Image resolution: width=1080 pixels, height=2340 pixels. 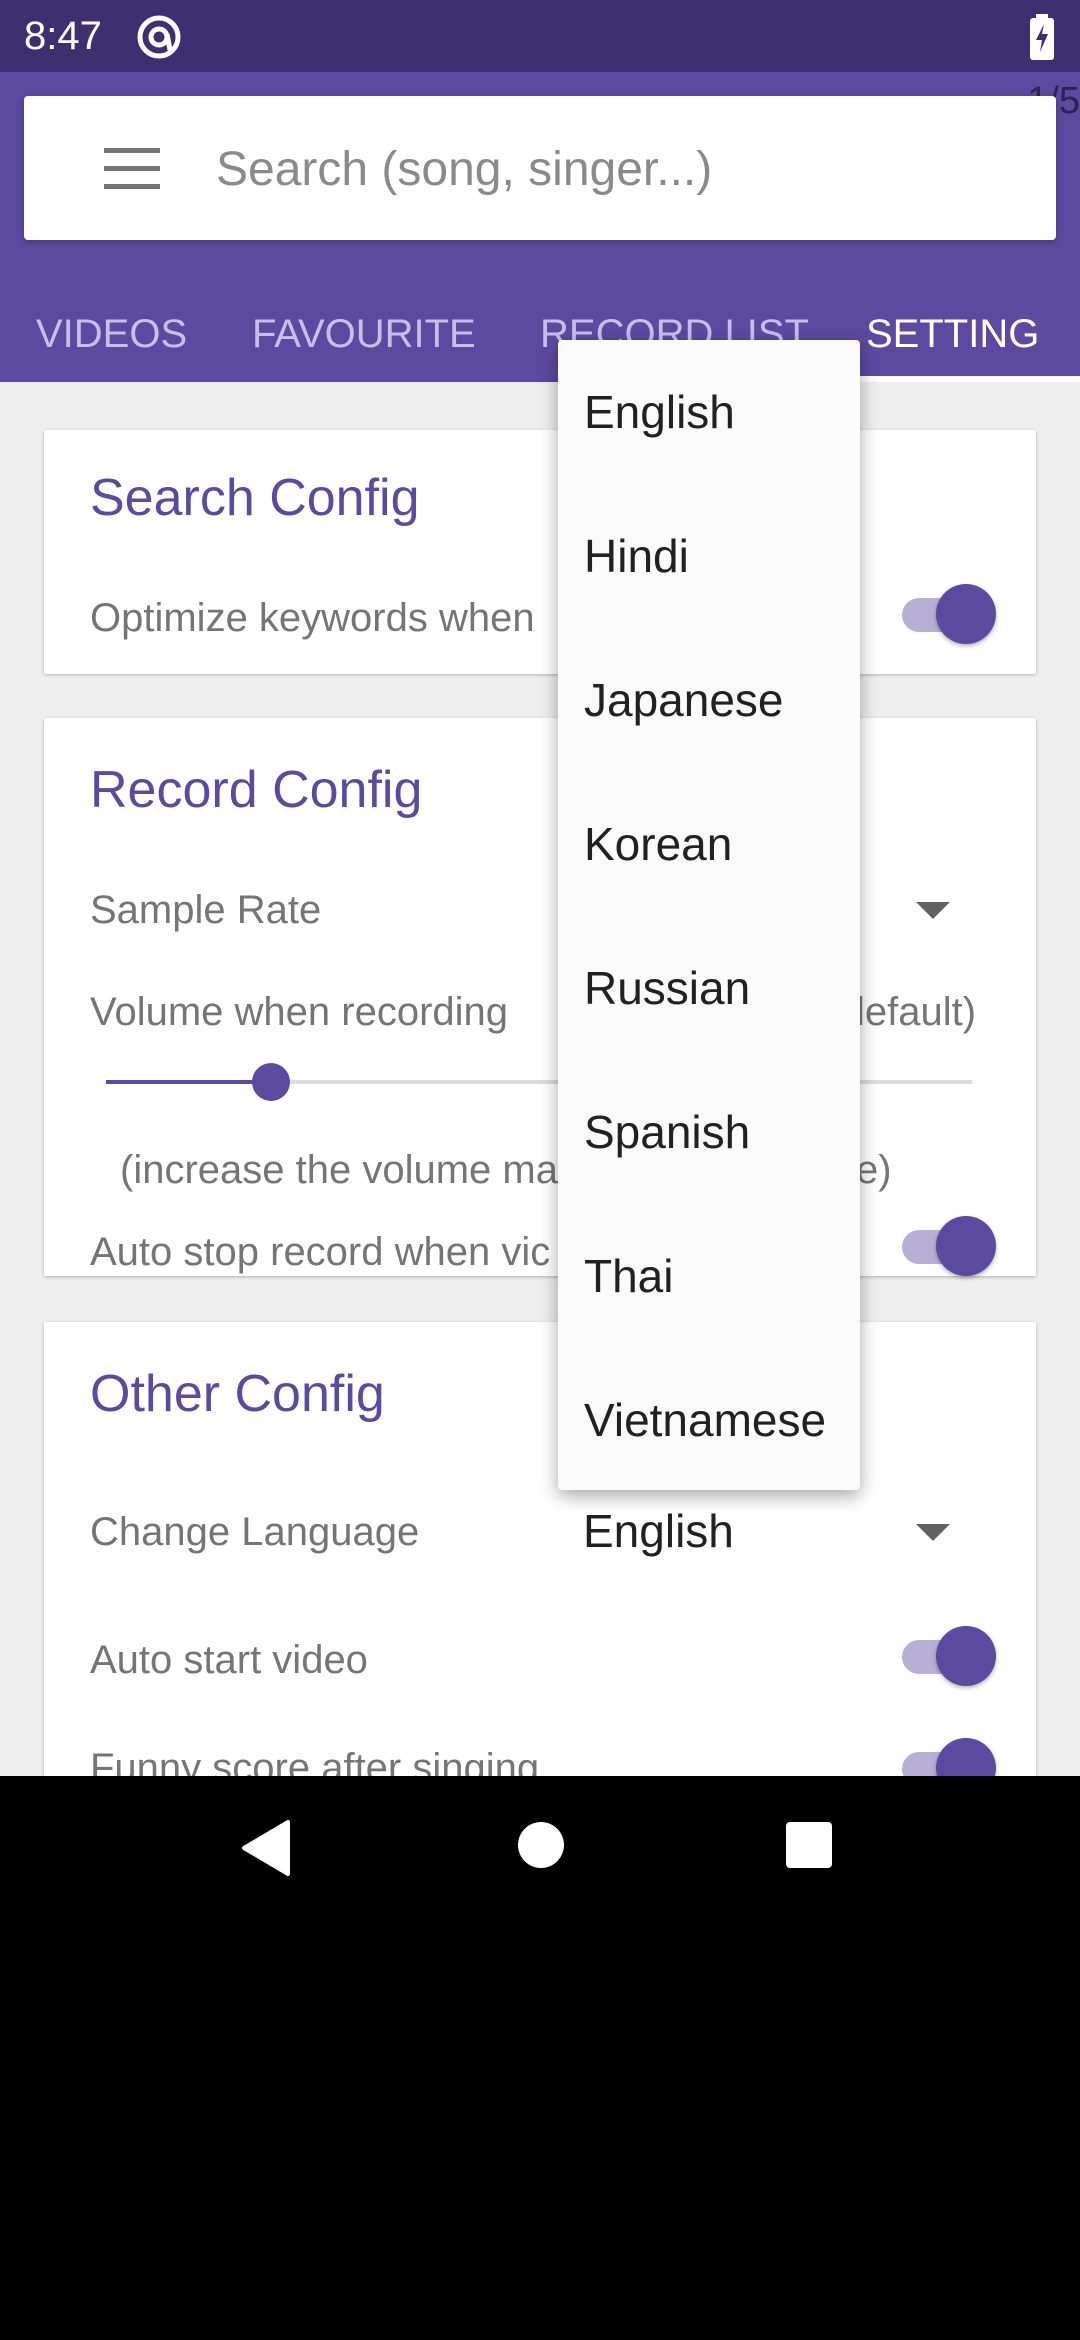 I want to click on language-dropdown-icon, so click(x=933, y=1532).